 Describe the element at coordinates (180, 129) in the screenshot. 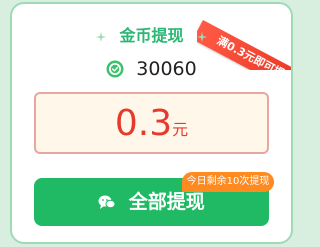

I see `withdraw-amount-unit: 元` at that location.